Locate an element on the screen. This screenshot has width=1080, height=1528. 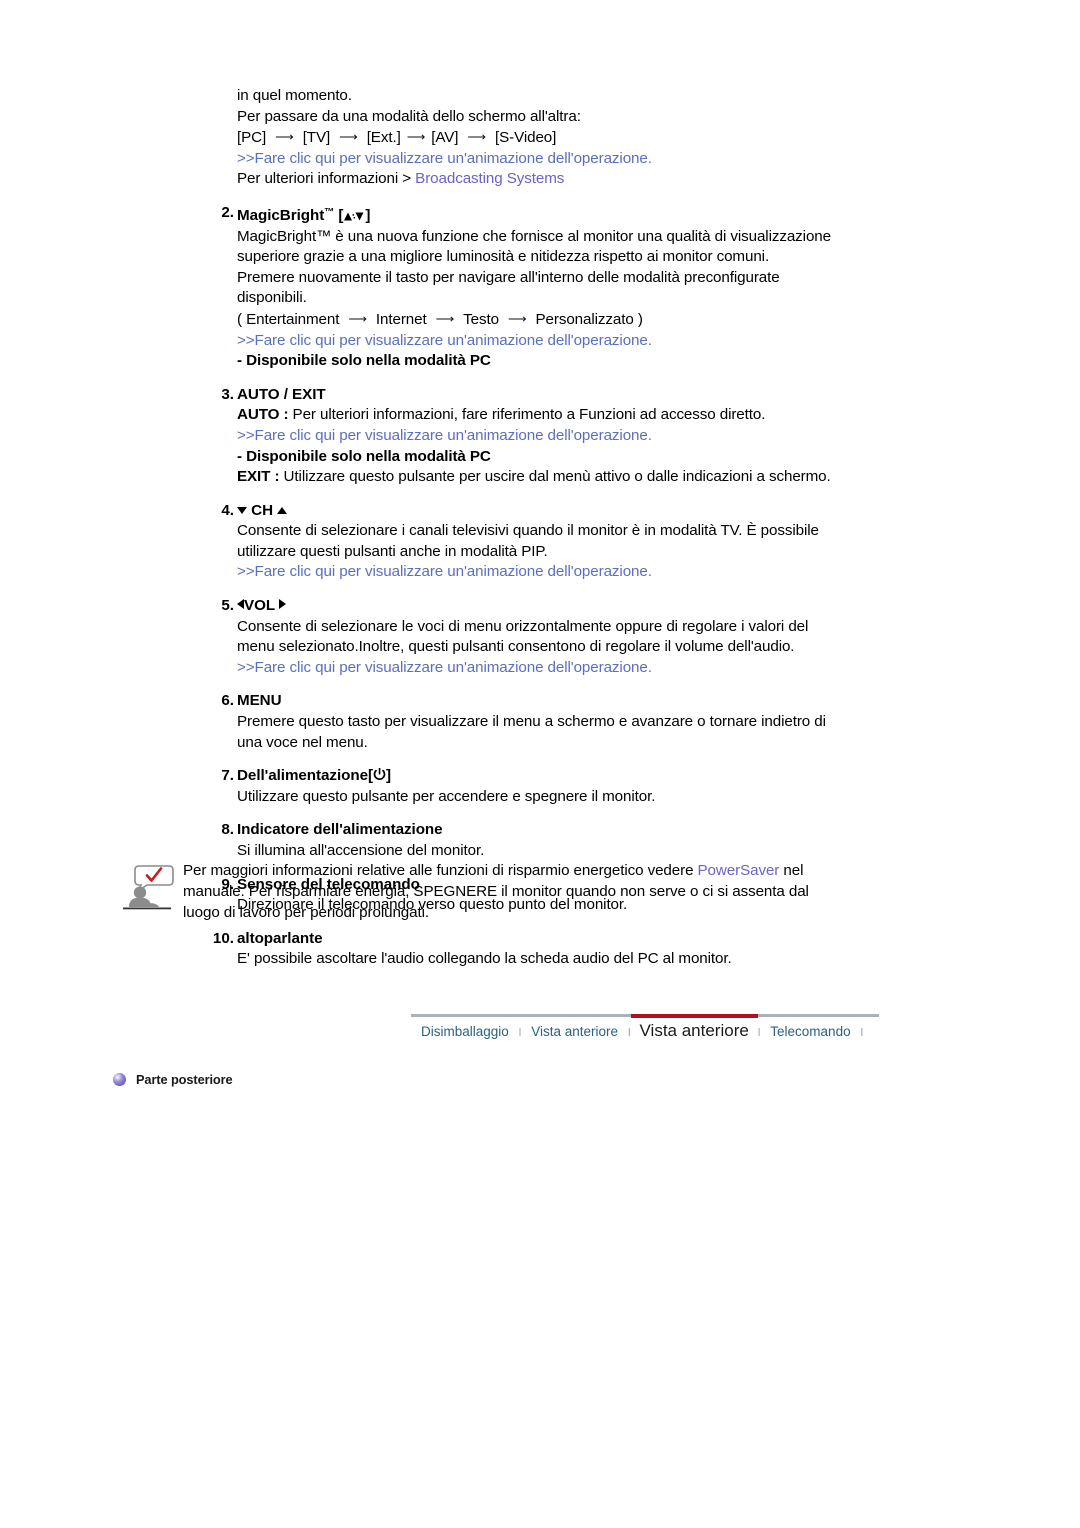
item-title-text: CH is located at coordinates (262, 510).